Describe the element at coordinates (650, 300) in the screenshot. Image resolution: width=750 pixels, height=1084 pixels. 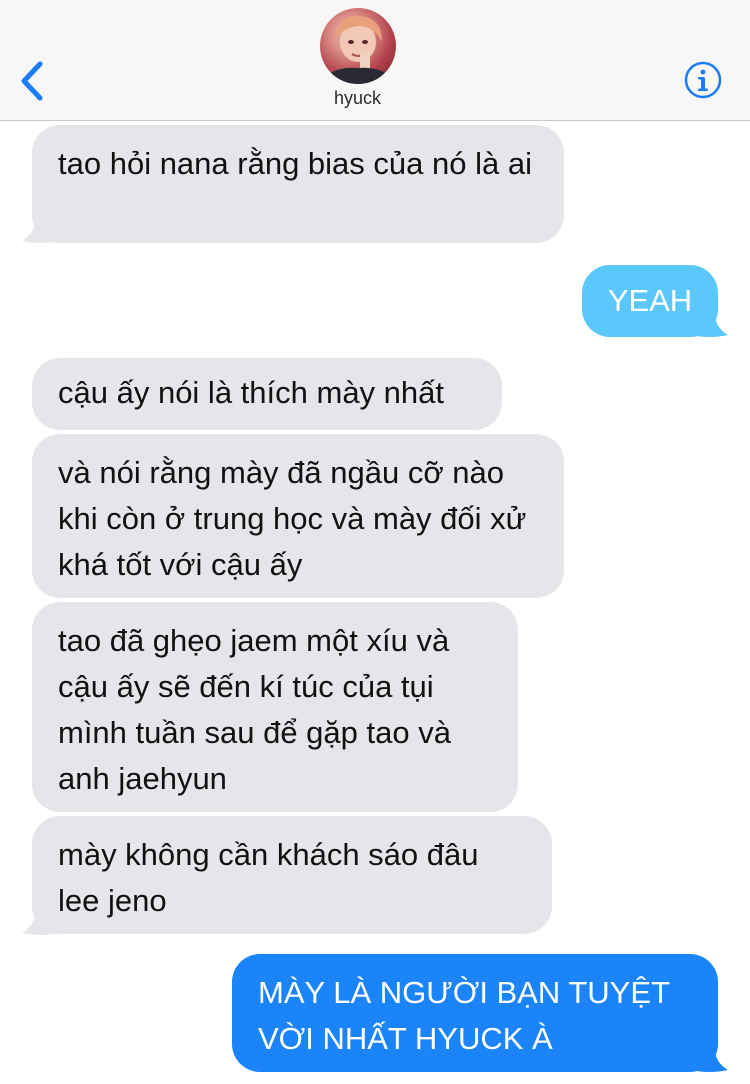
I see `message-text: YEAH` at that location.